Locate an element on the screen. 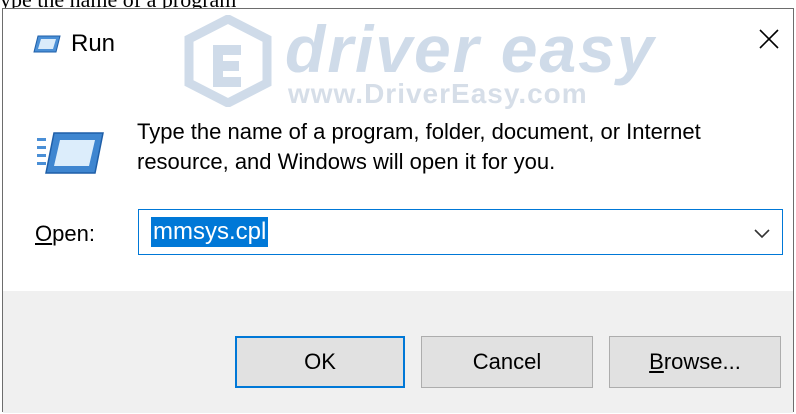 Image resolution: width=796 pixels, height=414 pixels. page-header-fragment: ype the name of a program is located at coordinates (398, 4).